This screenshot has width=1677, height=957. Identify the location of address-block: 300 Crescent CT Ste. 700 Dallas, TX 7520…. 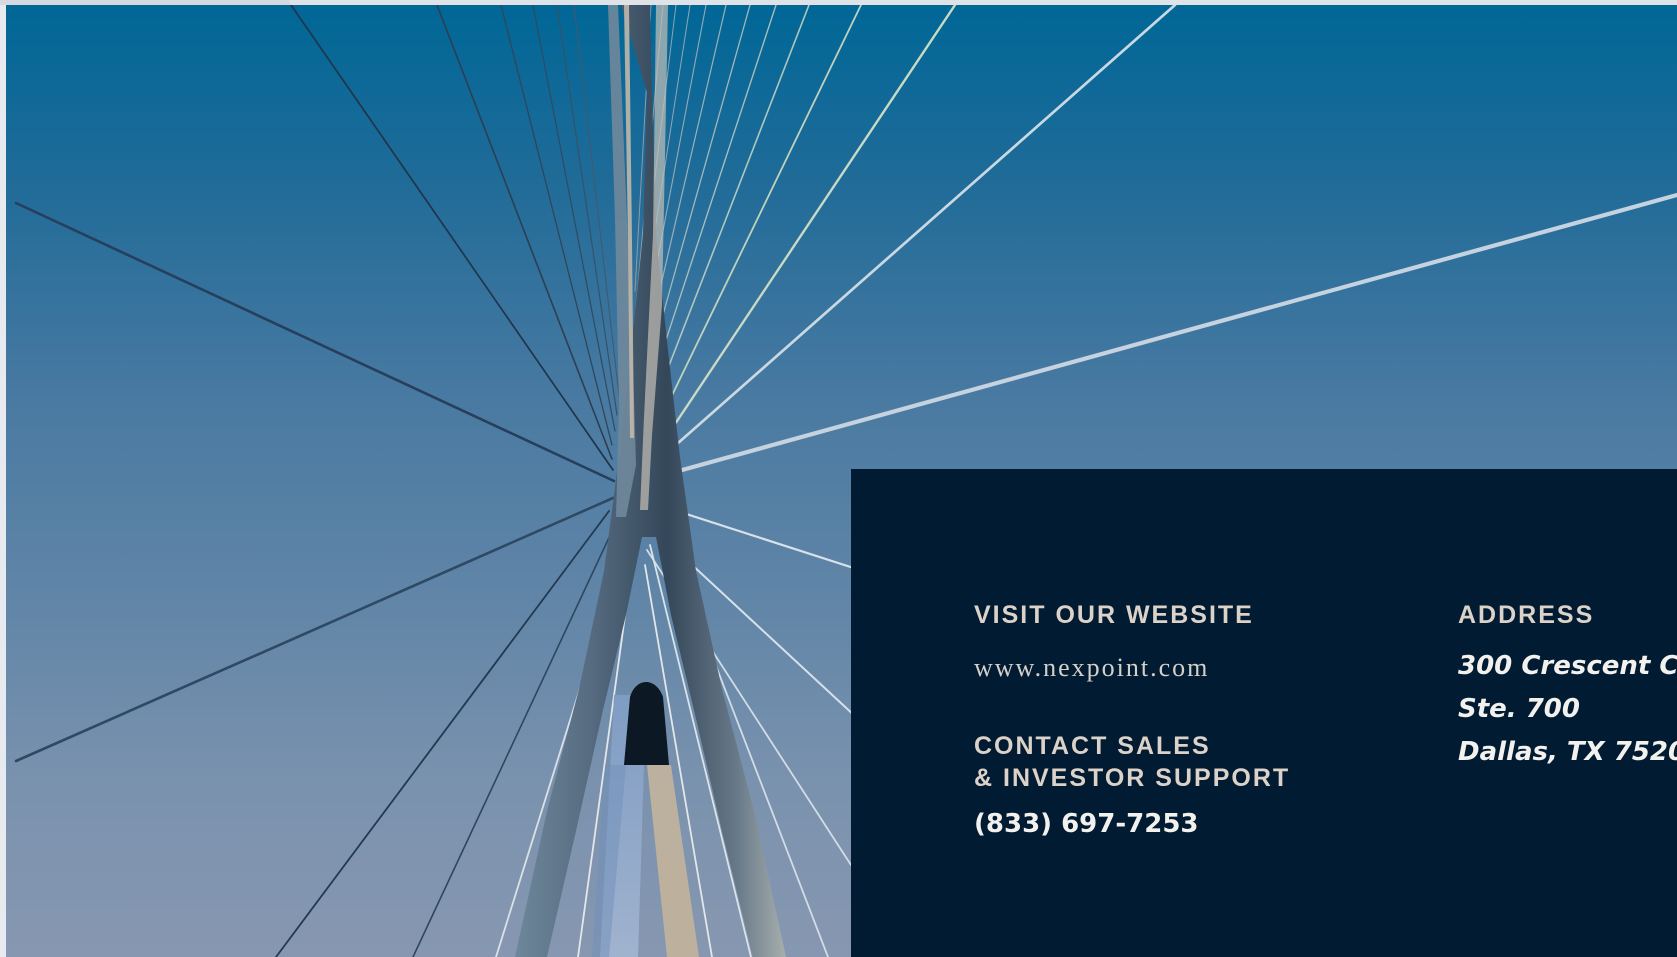
(1567, 709).